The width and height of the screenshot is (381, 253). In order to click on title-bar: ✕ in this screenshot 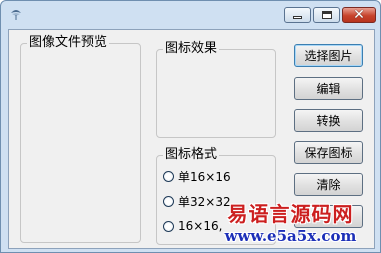, I will do `click(190, 15)`.